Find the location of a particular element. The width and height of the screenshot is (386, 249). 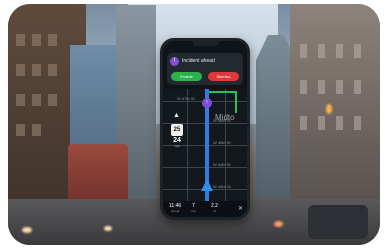

warning-triangle-icon: ▲ is located at coordinates (176, 115).